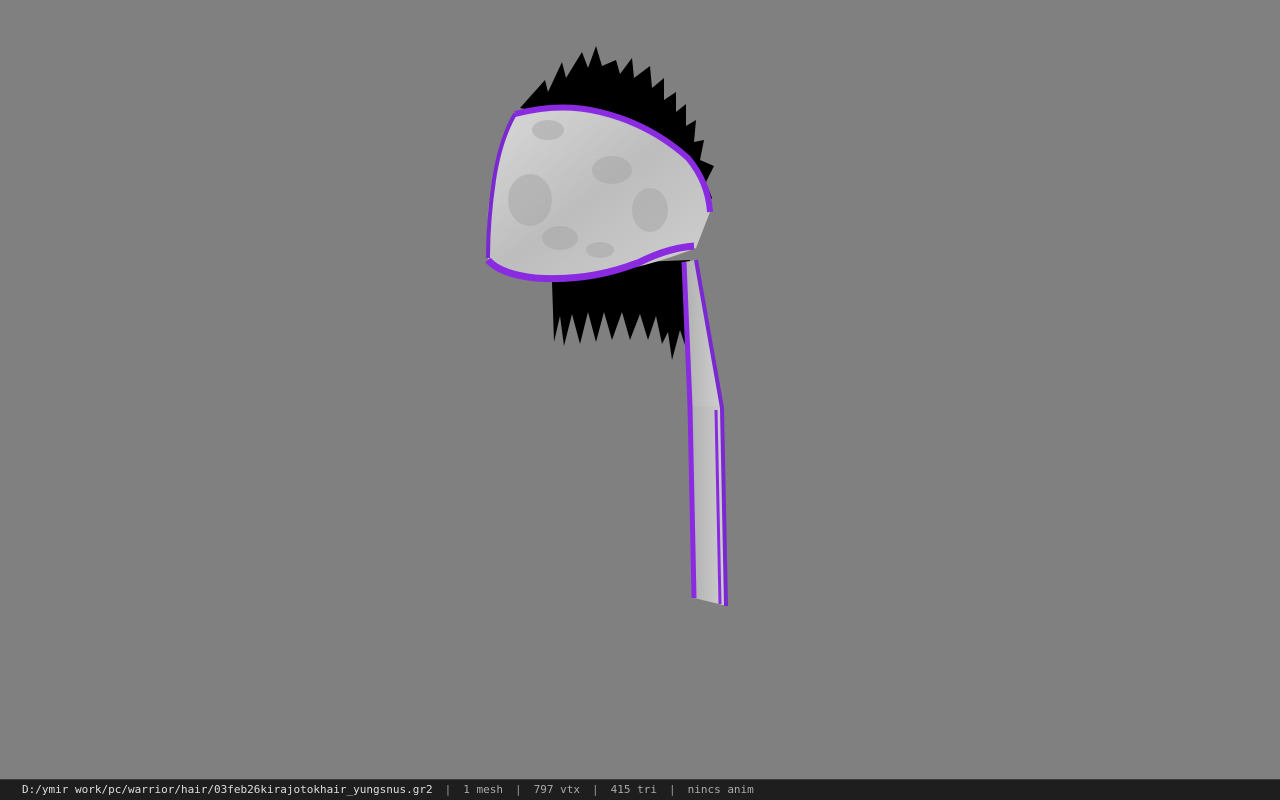 The width and height of the screenshot is (1280, 800). I want to click on hair-model, so click(606, 326).